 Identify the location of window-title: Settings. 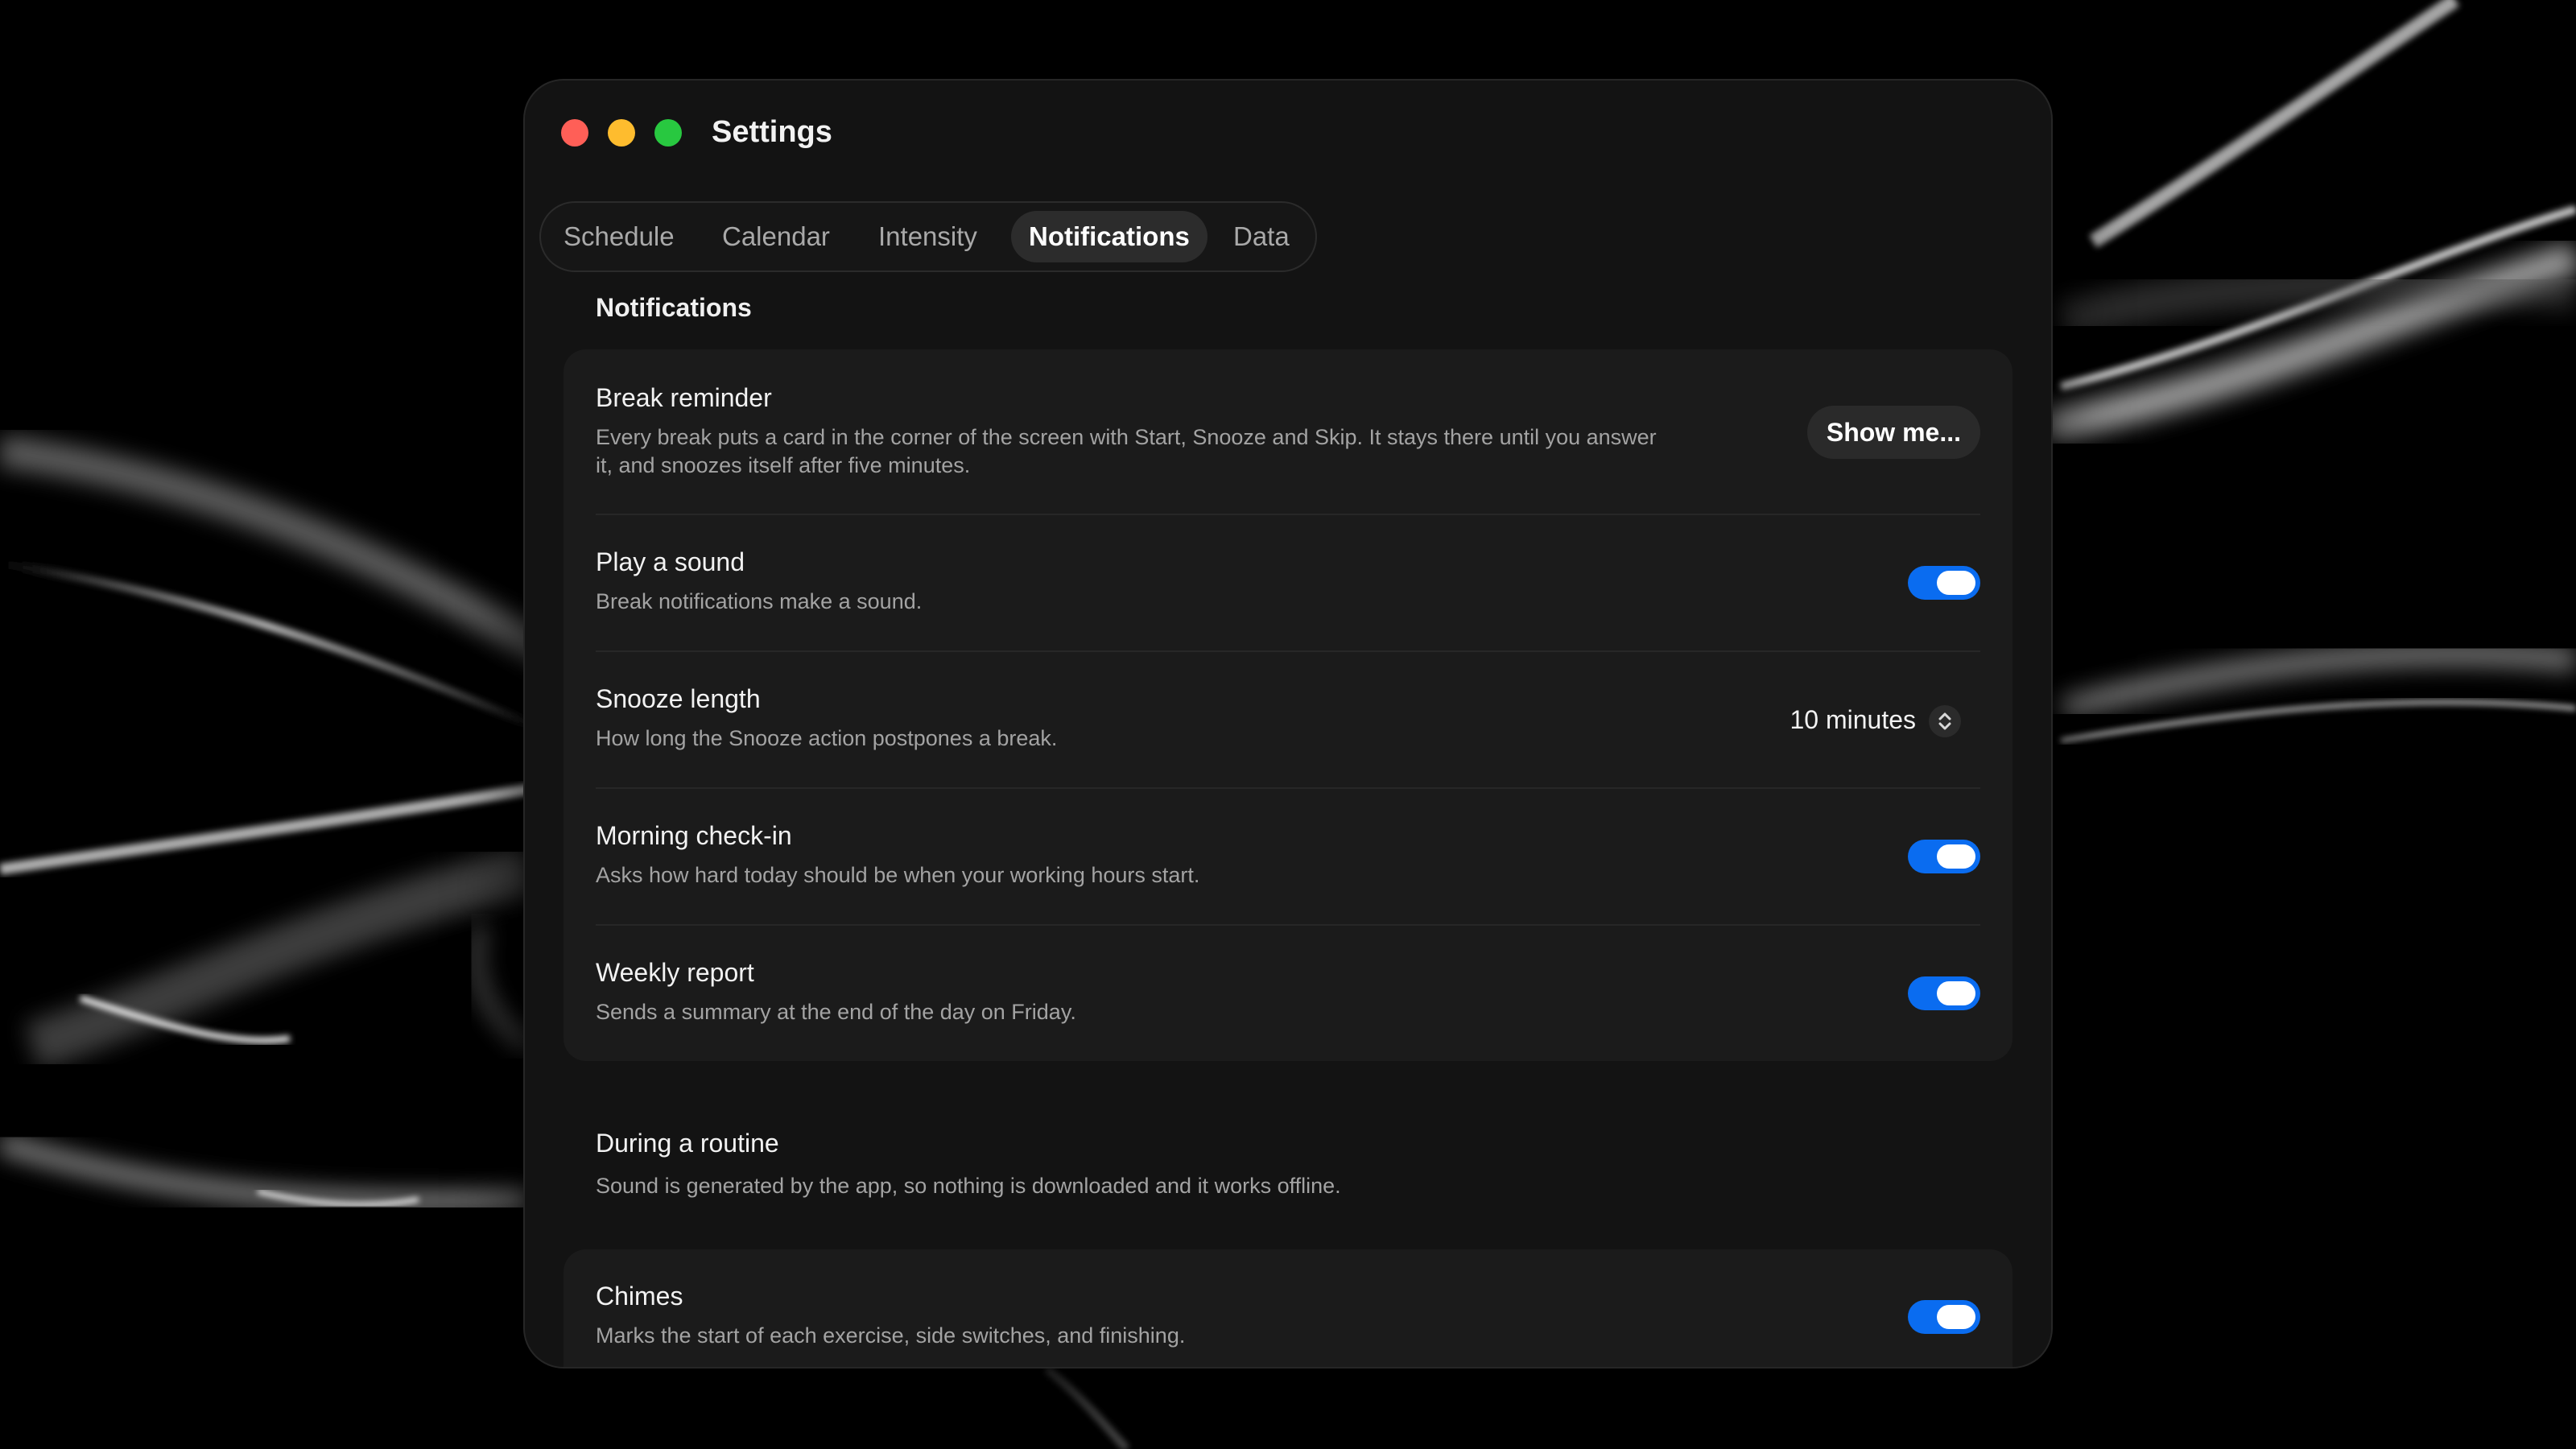
(772, 132).